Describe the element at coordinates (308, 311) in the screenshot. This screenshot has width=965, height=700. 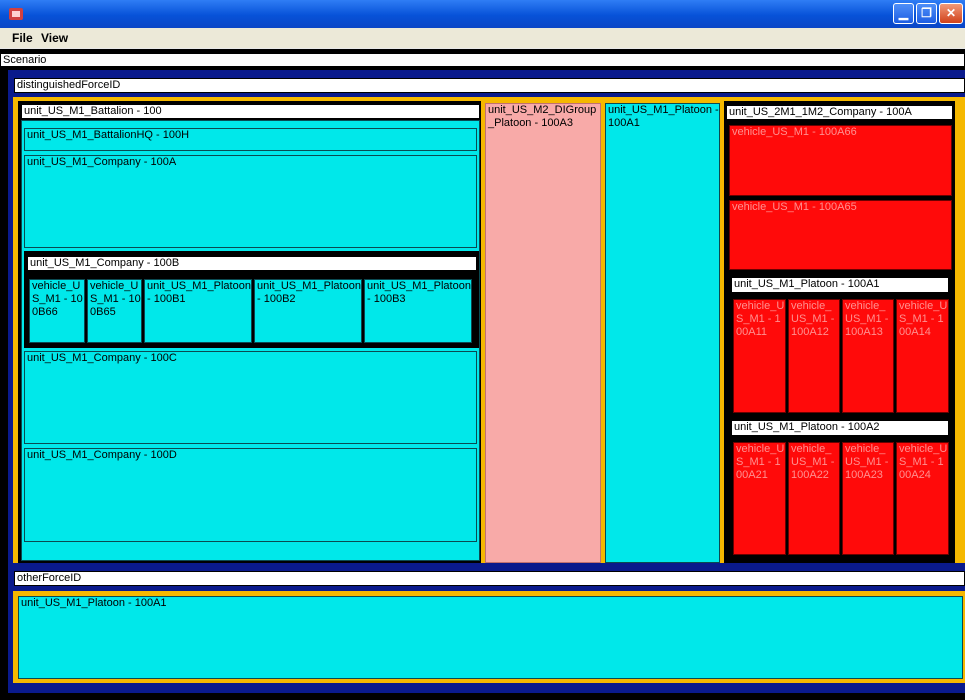
I see `platoon-cell: unit_US_M1_Platoon - 100B2` at that location.